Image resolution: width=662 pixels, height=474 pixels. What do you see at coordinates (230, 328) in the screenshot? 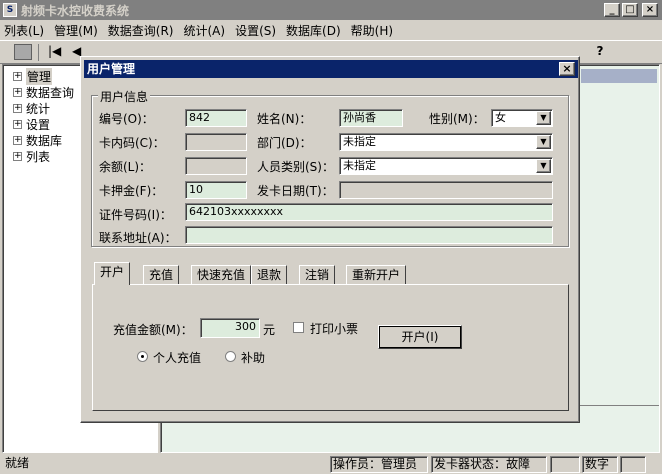
I see `amount-field: 300` at bounding box center [230, 328].